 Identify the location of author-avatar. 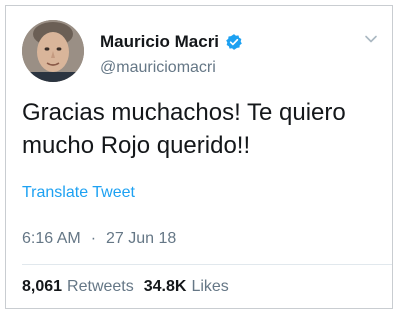
(53, 51).